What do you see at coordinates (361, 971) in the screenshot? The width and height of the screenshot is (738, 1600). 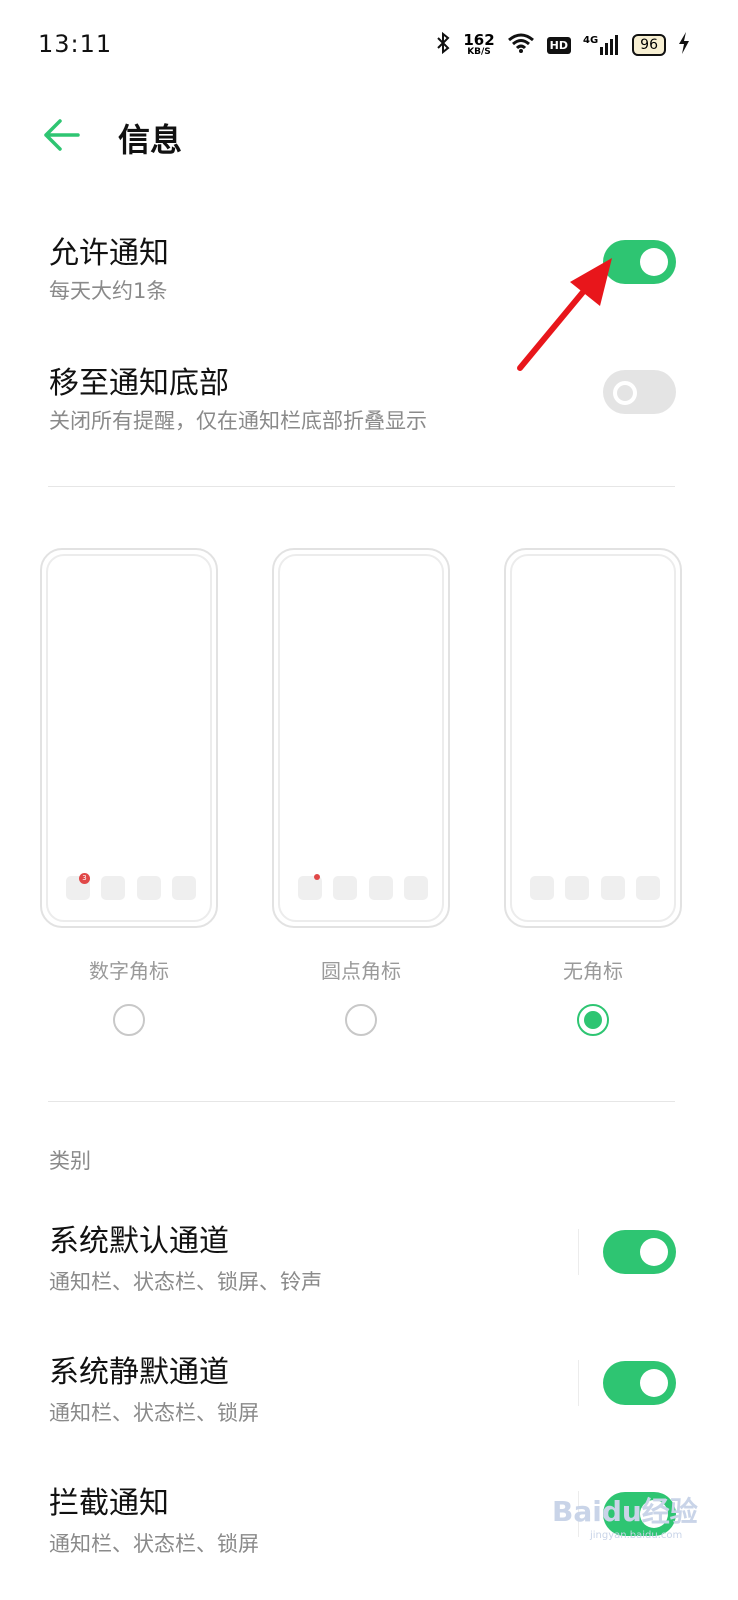 I see `badge-option-label: 圆点角标` at bounding box center [361, 971].